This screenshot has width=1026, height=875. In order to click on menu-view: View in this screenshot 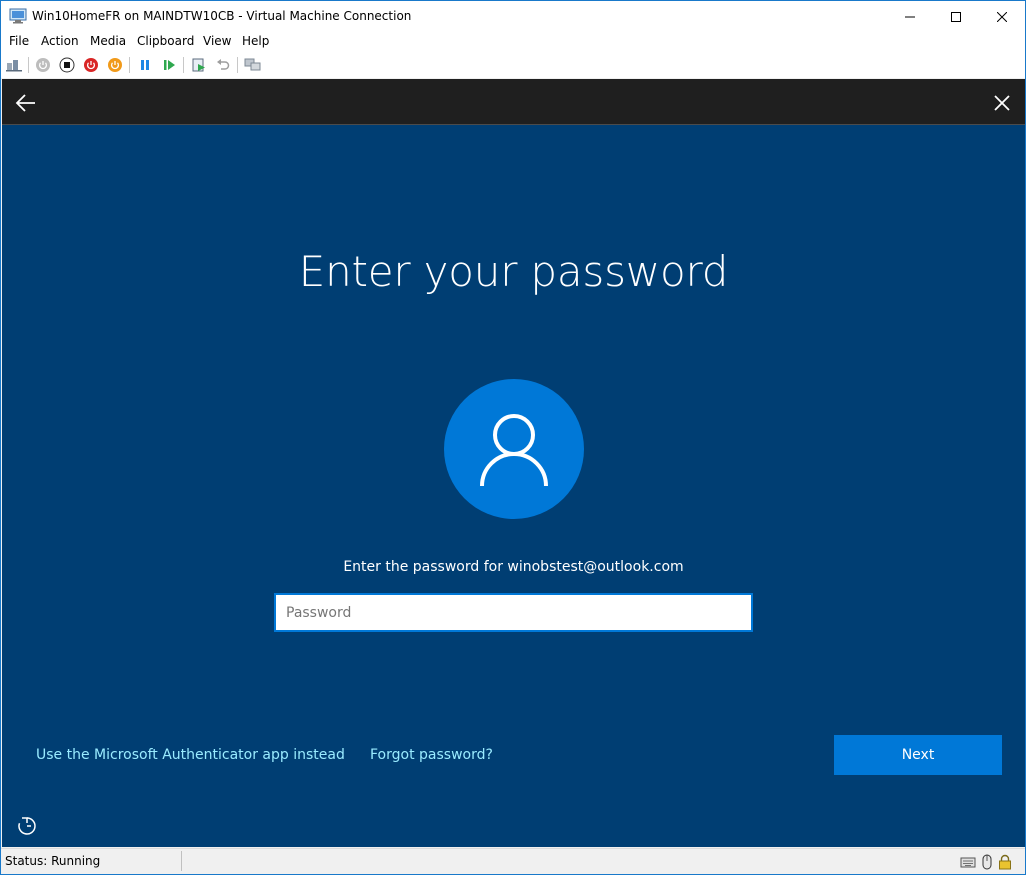, I will do `click(217, 41)`.